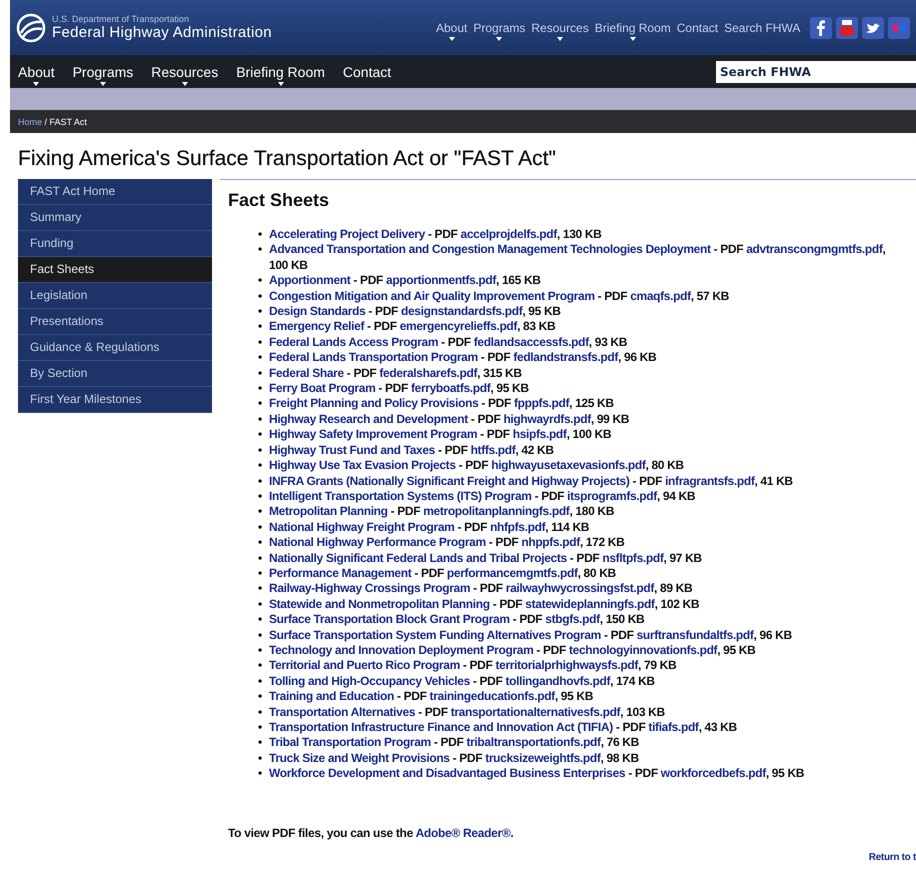  I want to click on fact-sheet-link: Statewide and Nonmetropolitan Planning, so click(379, 603).